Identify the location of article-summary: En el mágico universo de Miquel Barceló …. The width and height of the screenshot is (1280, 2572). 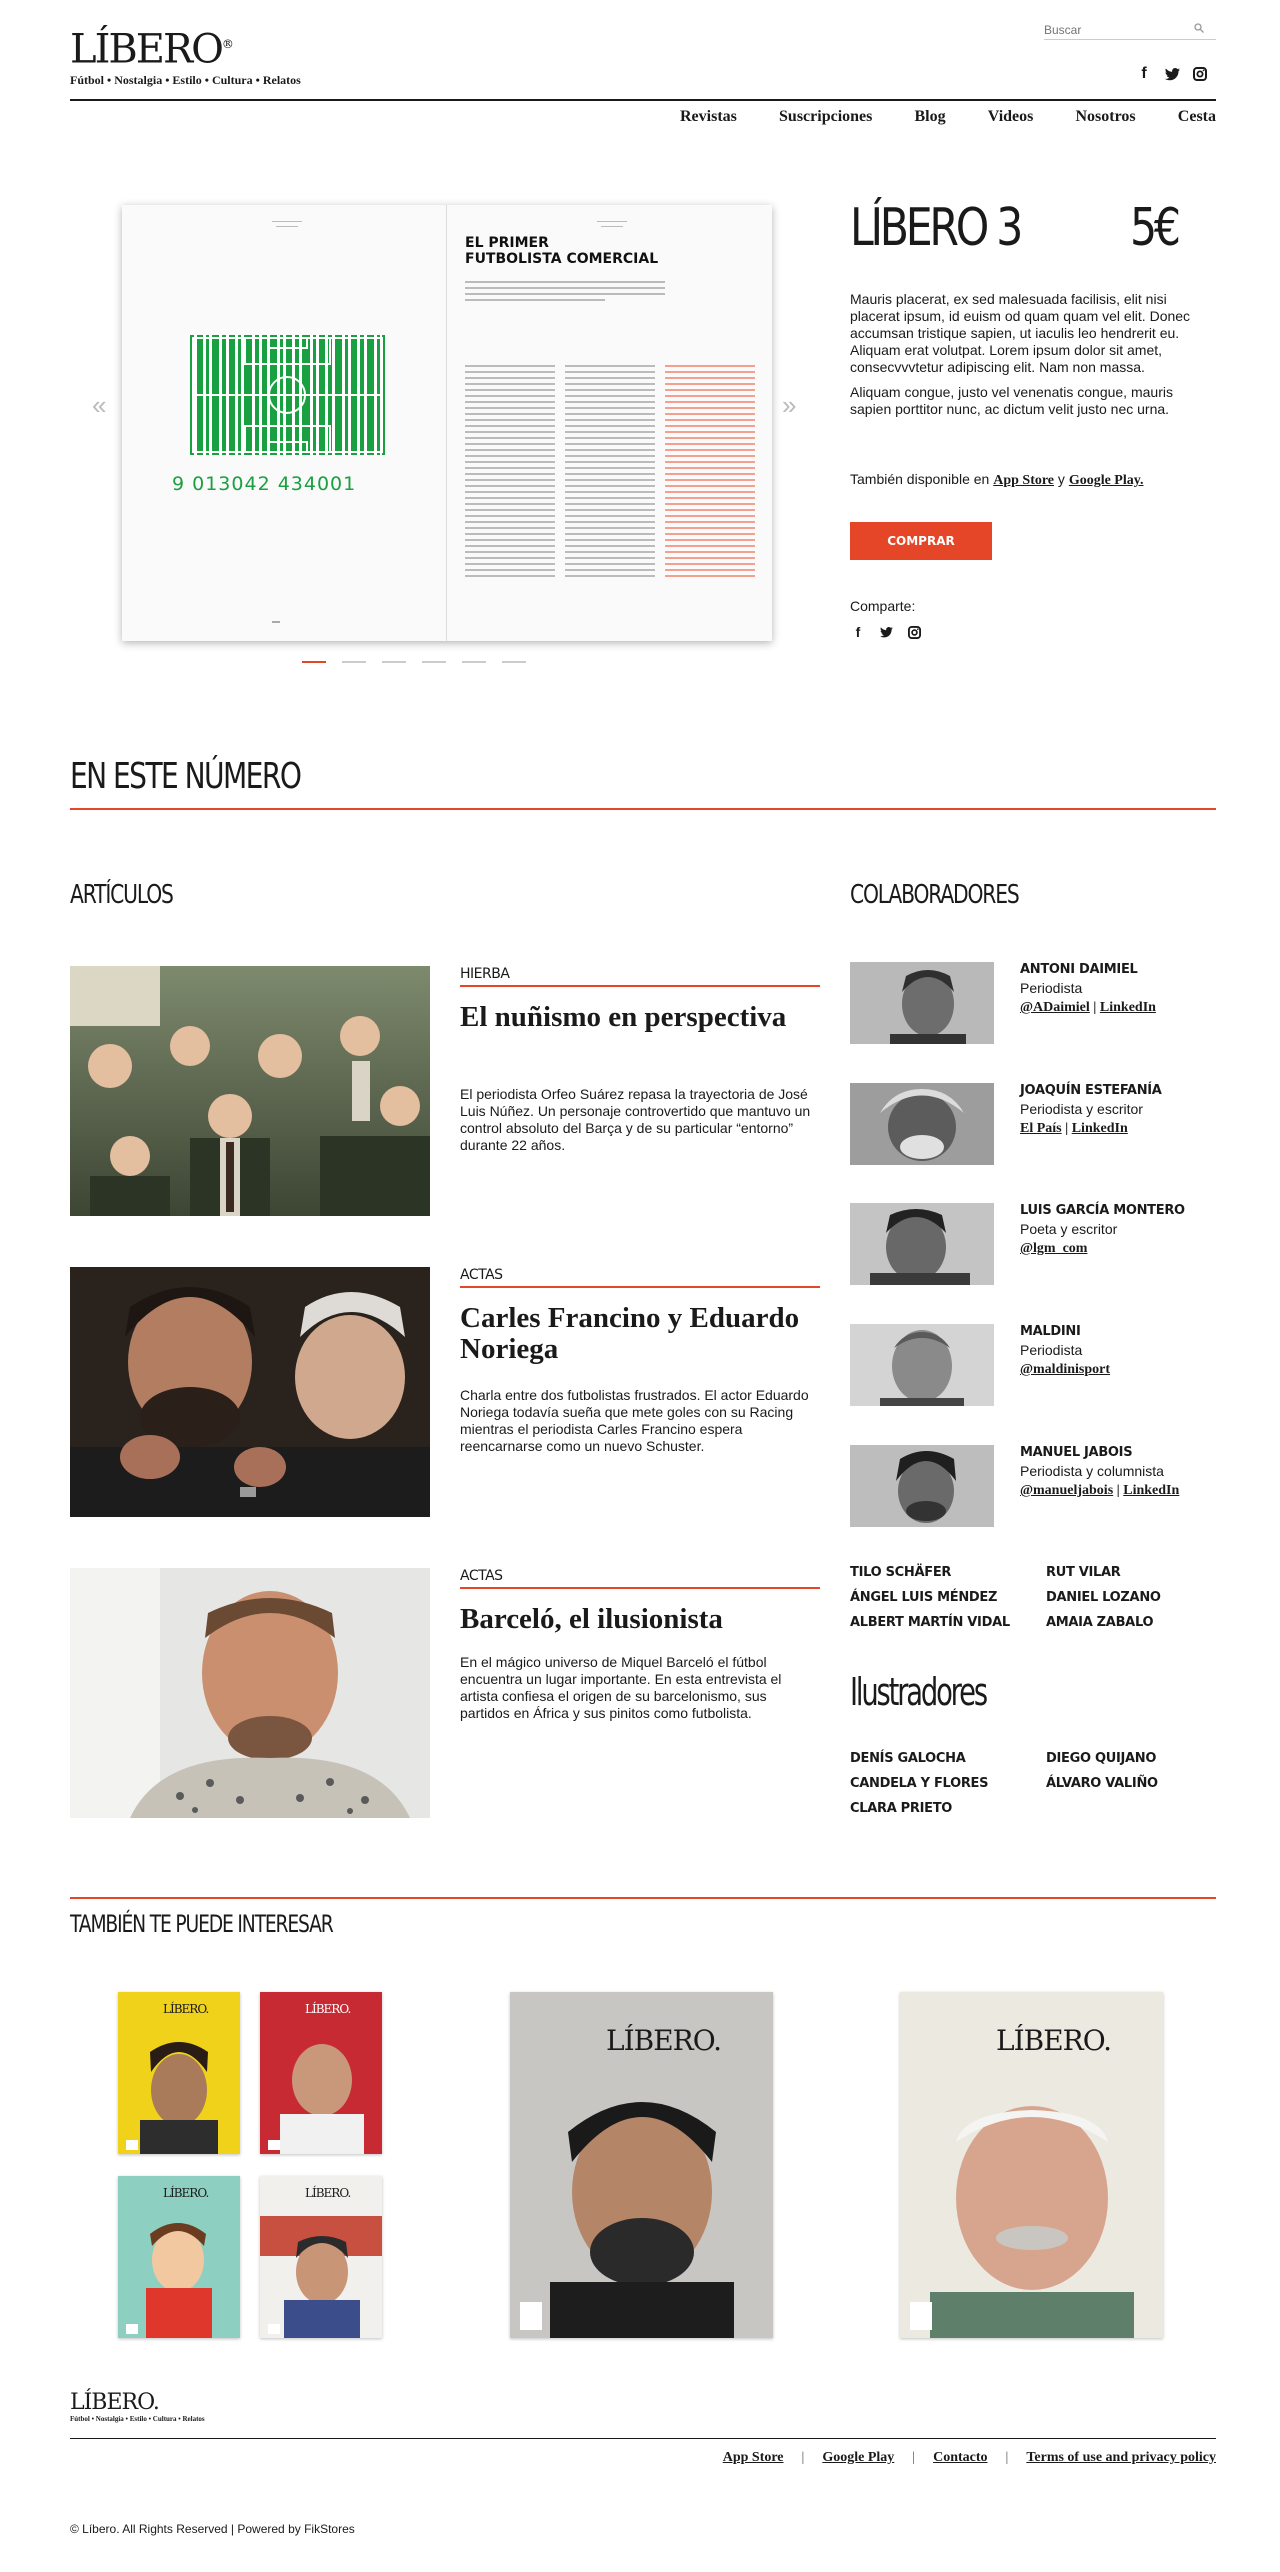
(621, 1687).